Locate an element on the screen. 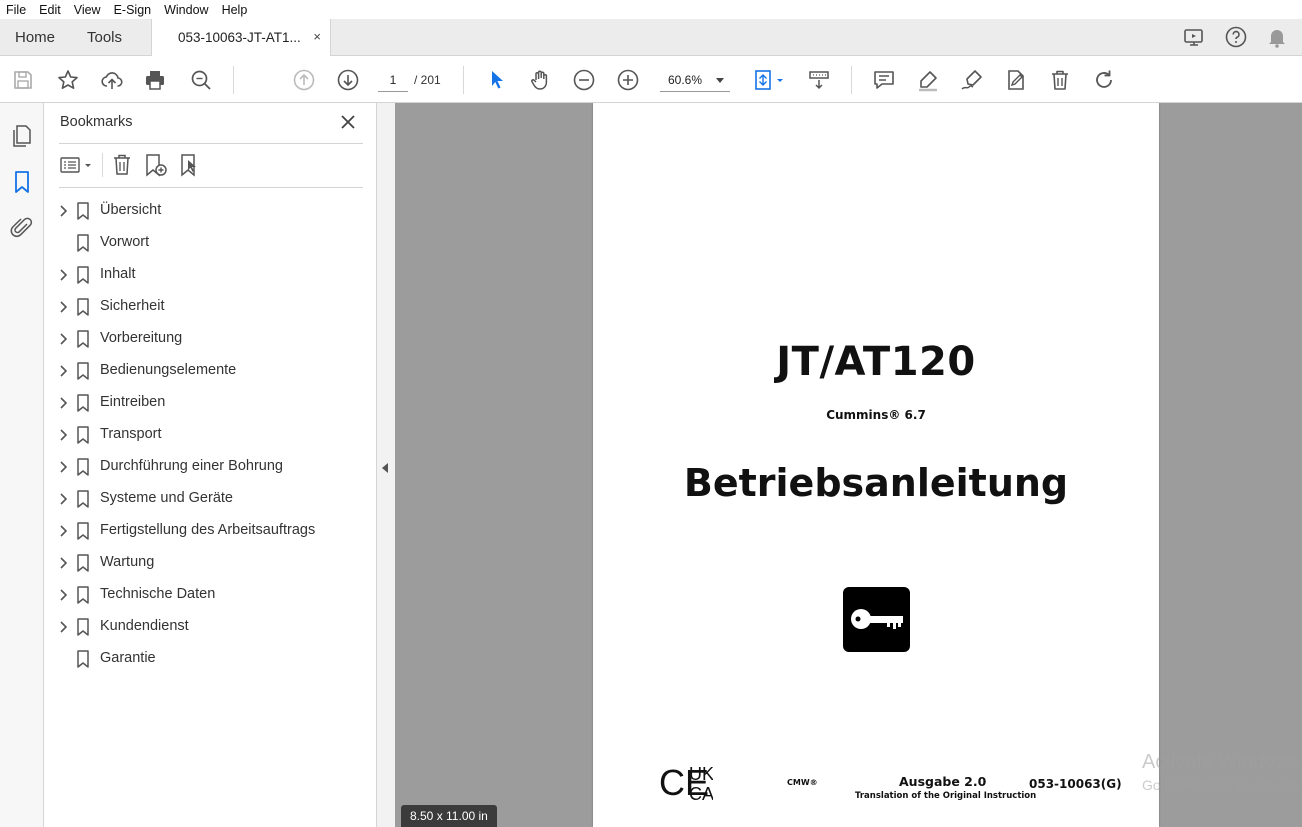  select-cursor-icon is located at coordinates (497, 80).